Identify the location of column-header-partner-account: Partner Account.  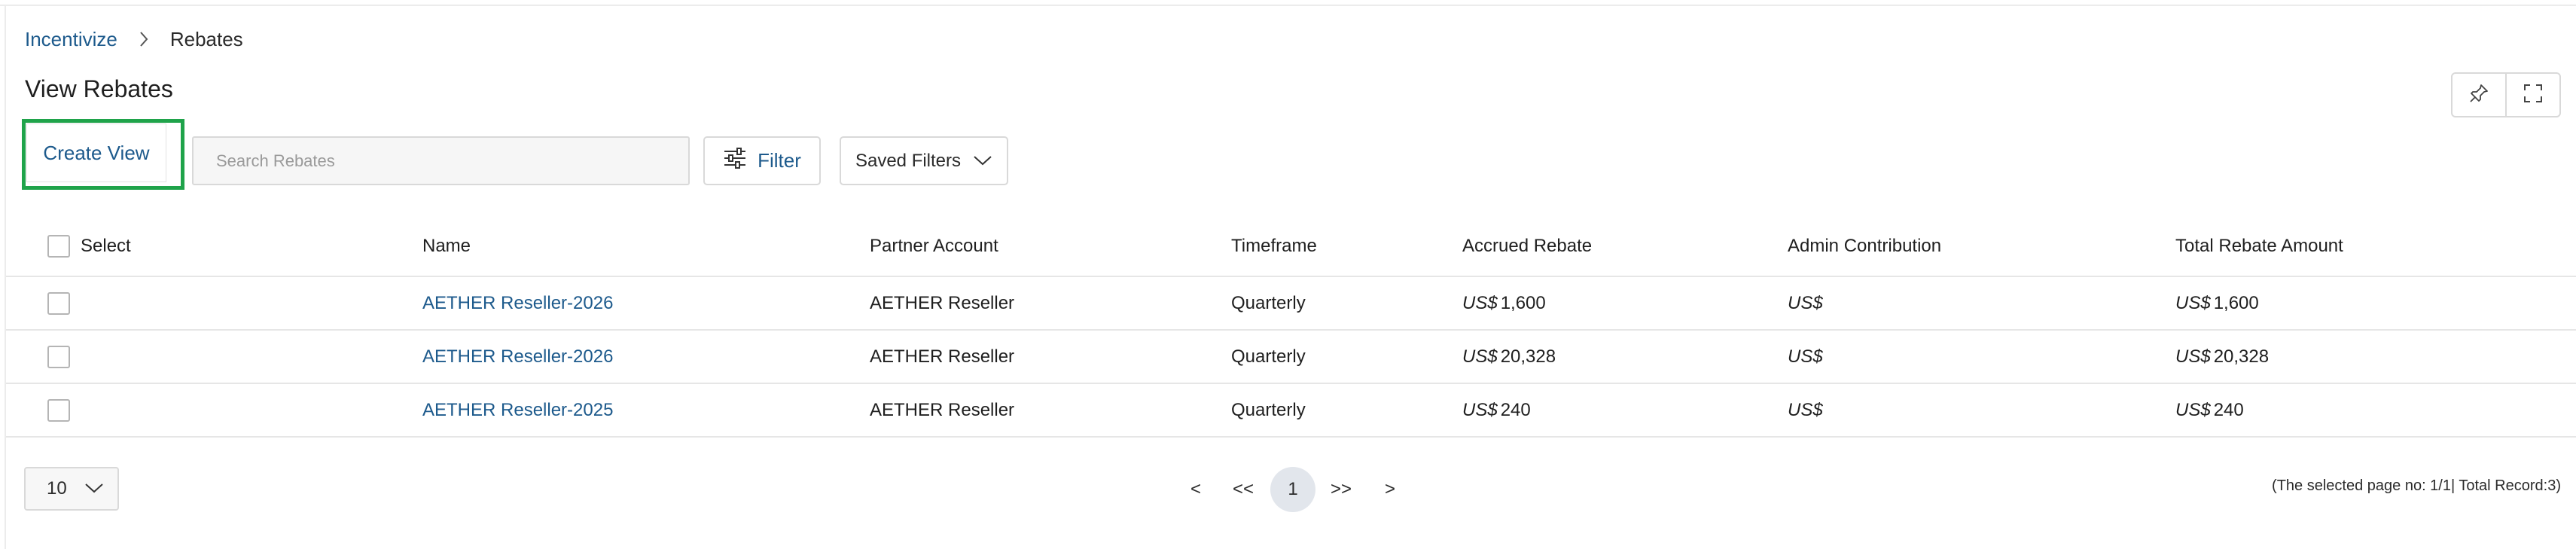
(934, 246).